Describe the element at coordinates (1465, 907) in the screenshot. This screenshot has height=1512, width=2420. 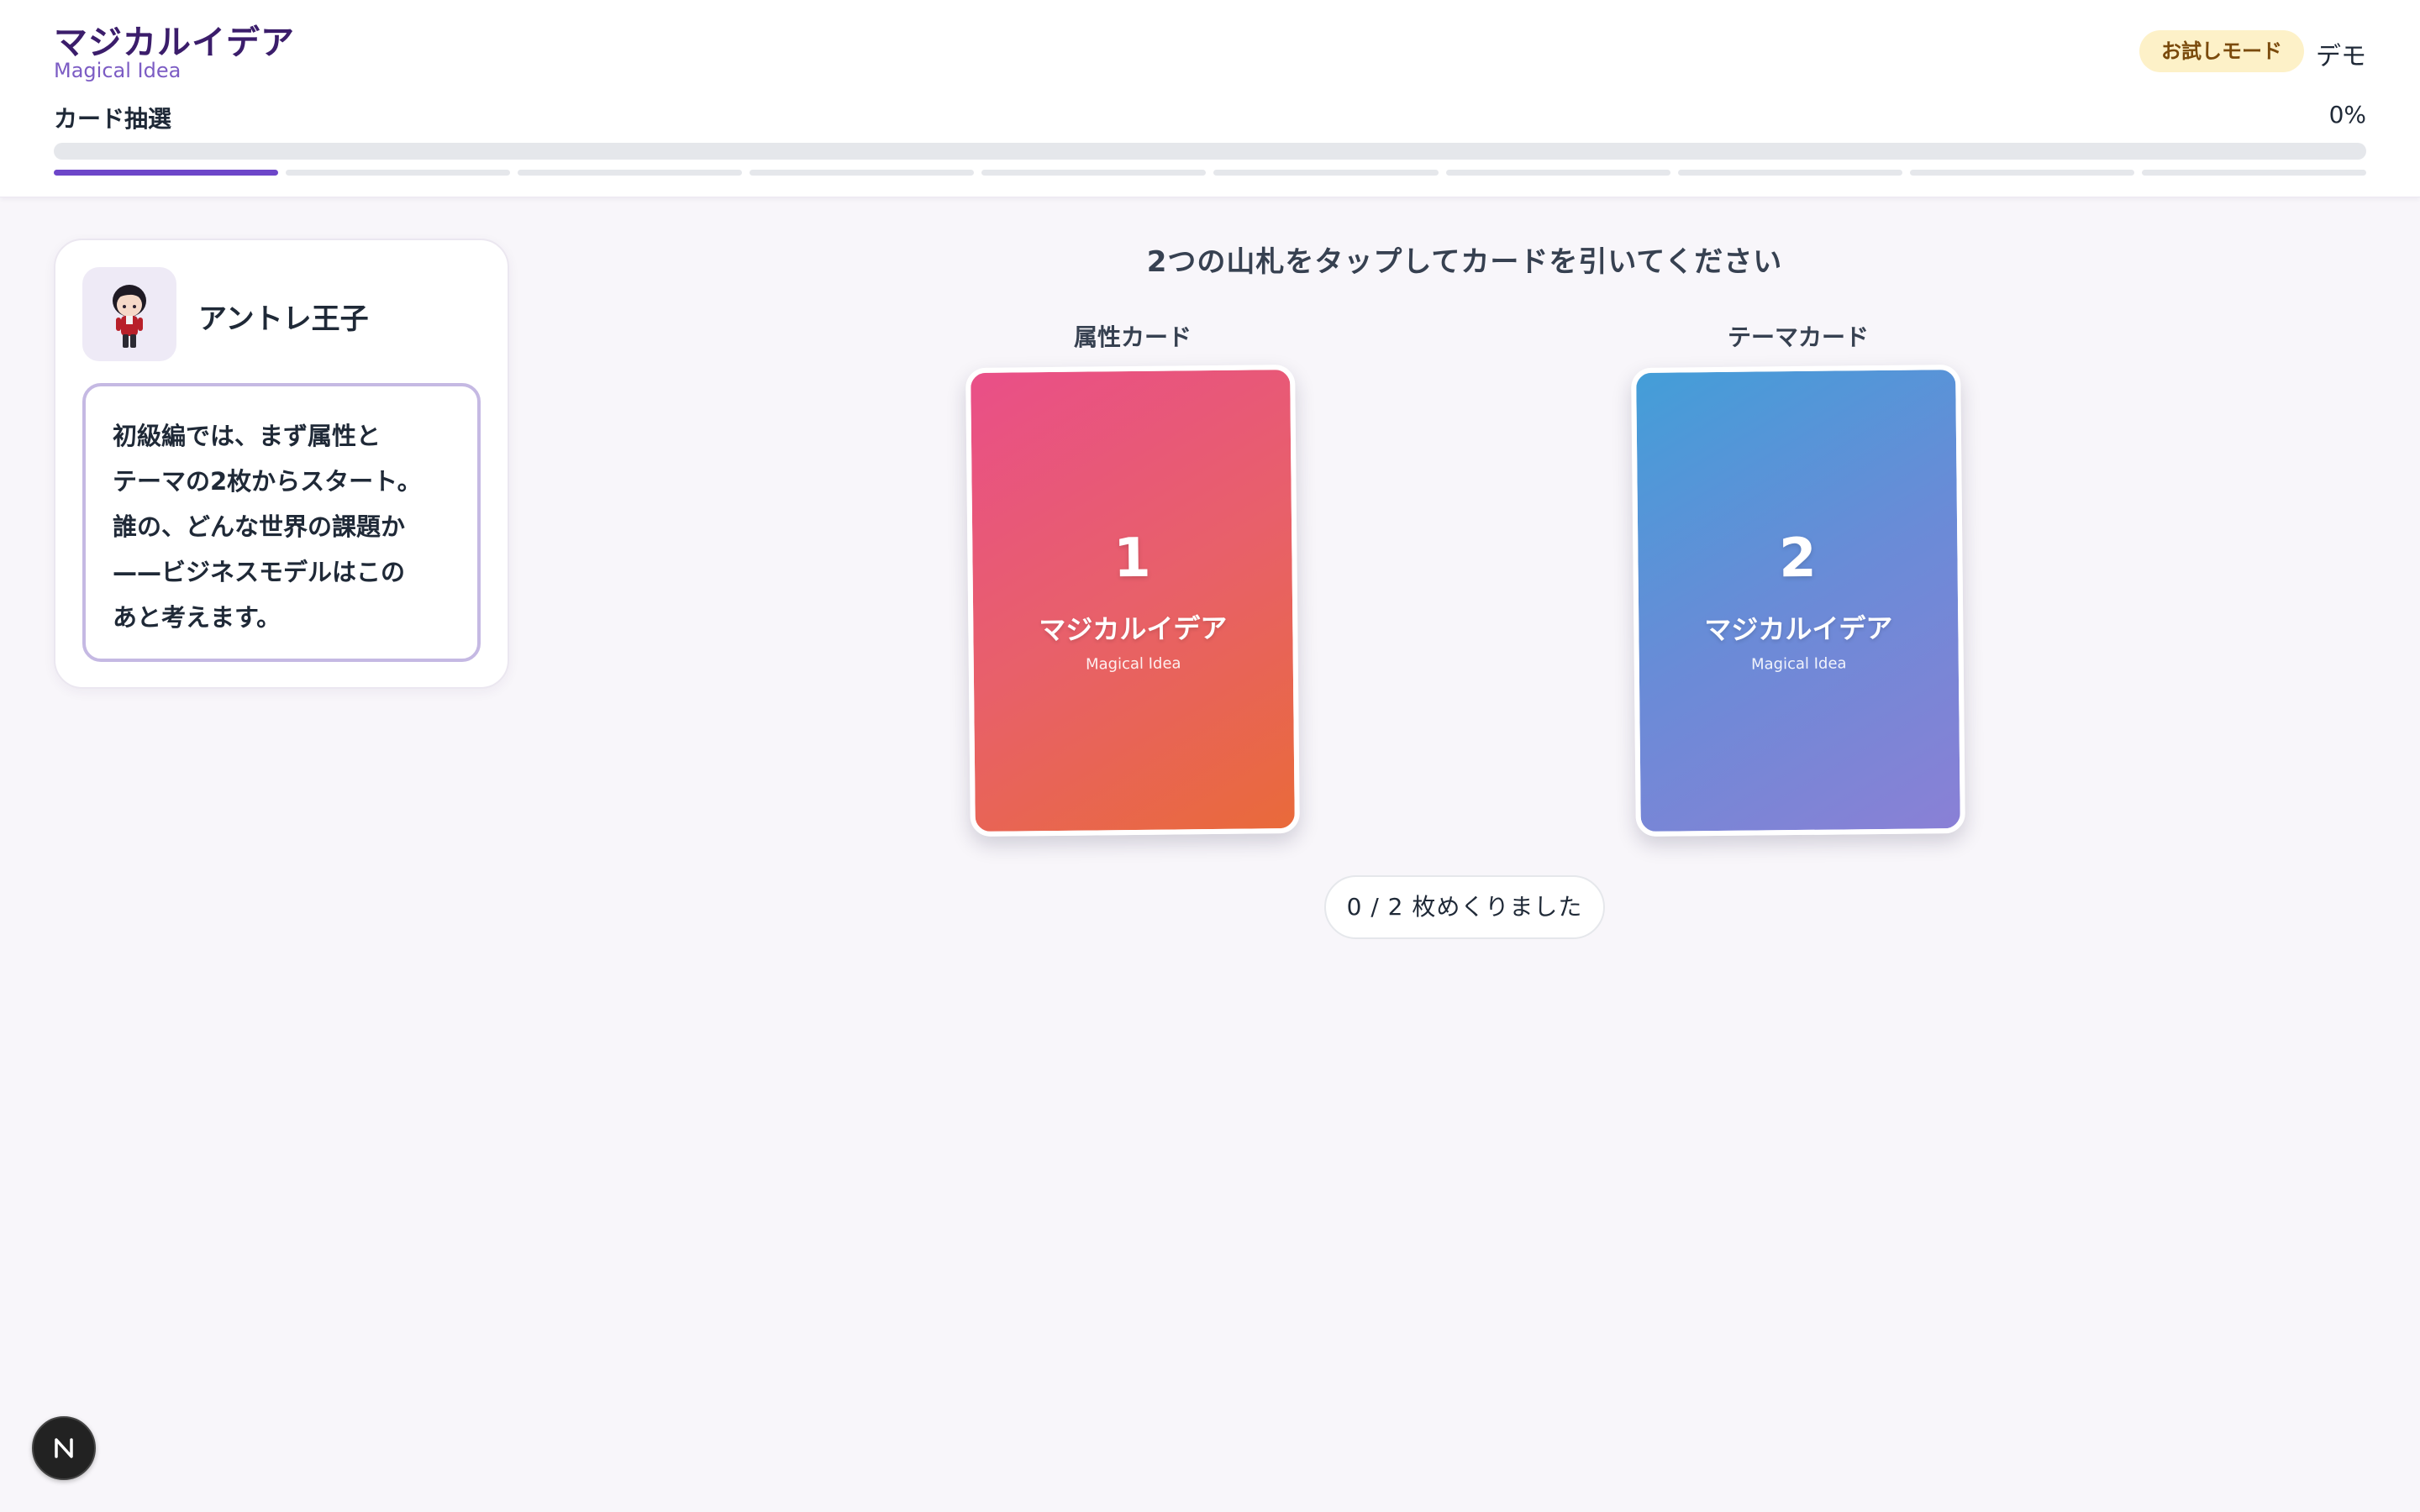
I see `draw-counter: 0 / 2 枚めくりました` at that location.